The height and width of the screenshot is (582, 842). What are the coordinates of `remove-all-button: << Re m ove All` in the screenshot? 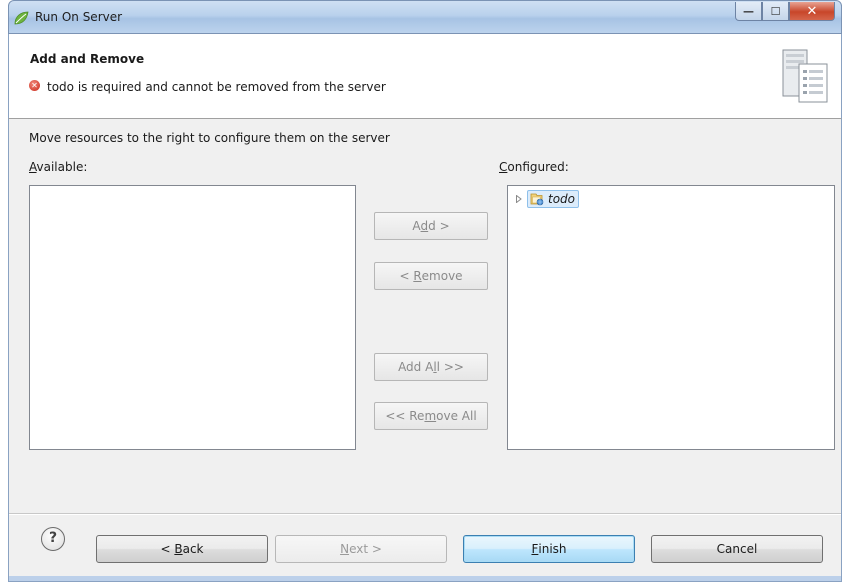 It's located at (431, 416).